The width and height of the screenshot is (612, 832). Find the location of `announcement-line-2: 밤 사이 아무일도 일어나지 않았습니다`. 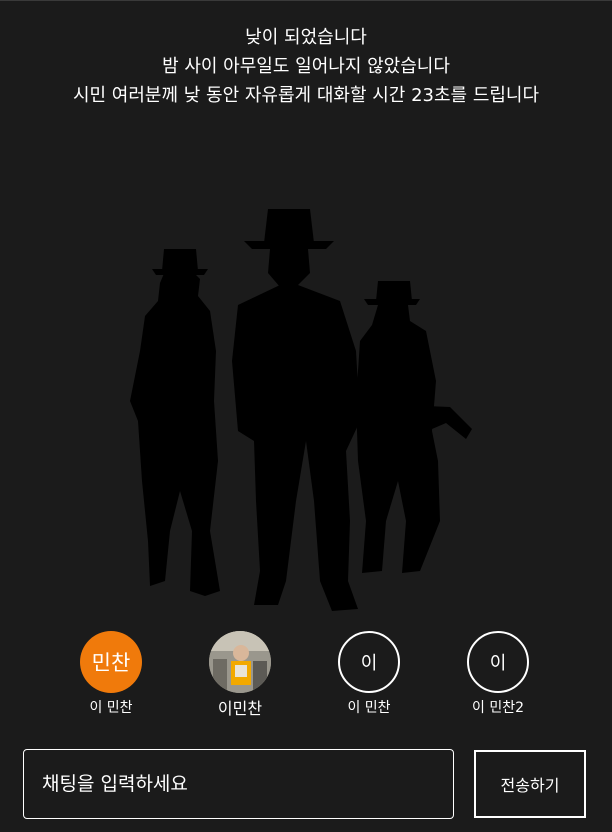

announcement-line-2: 밤 사이 아무일도 일어나지 않았습니다 is located at coordinates (306, 66).